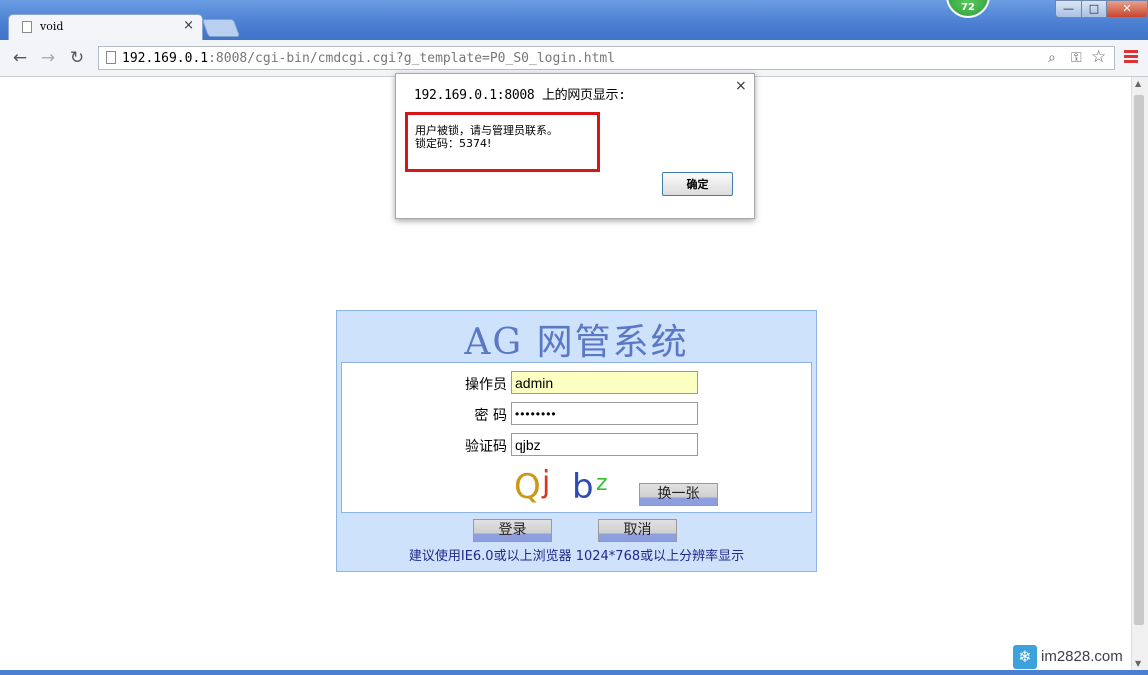  What do you see at coordinates (520, 95) in the screenshot?
I see `alert-title: 192.169.0.1:8008 上的网页显示:` at bounding box center [520, 95].